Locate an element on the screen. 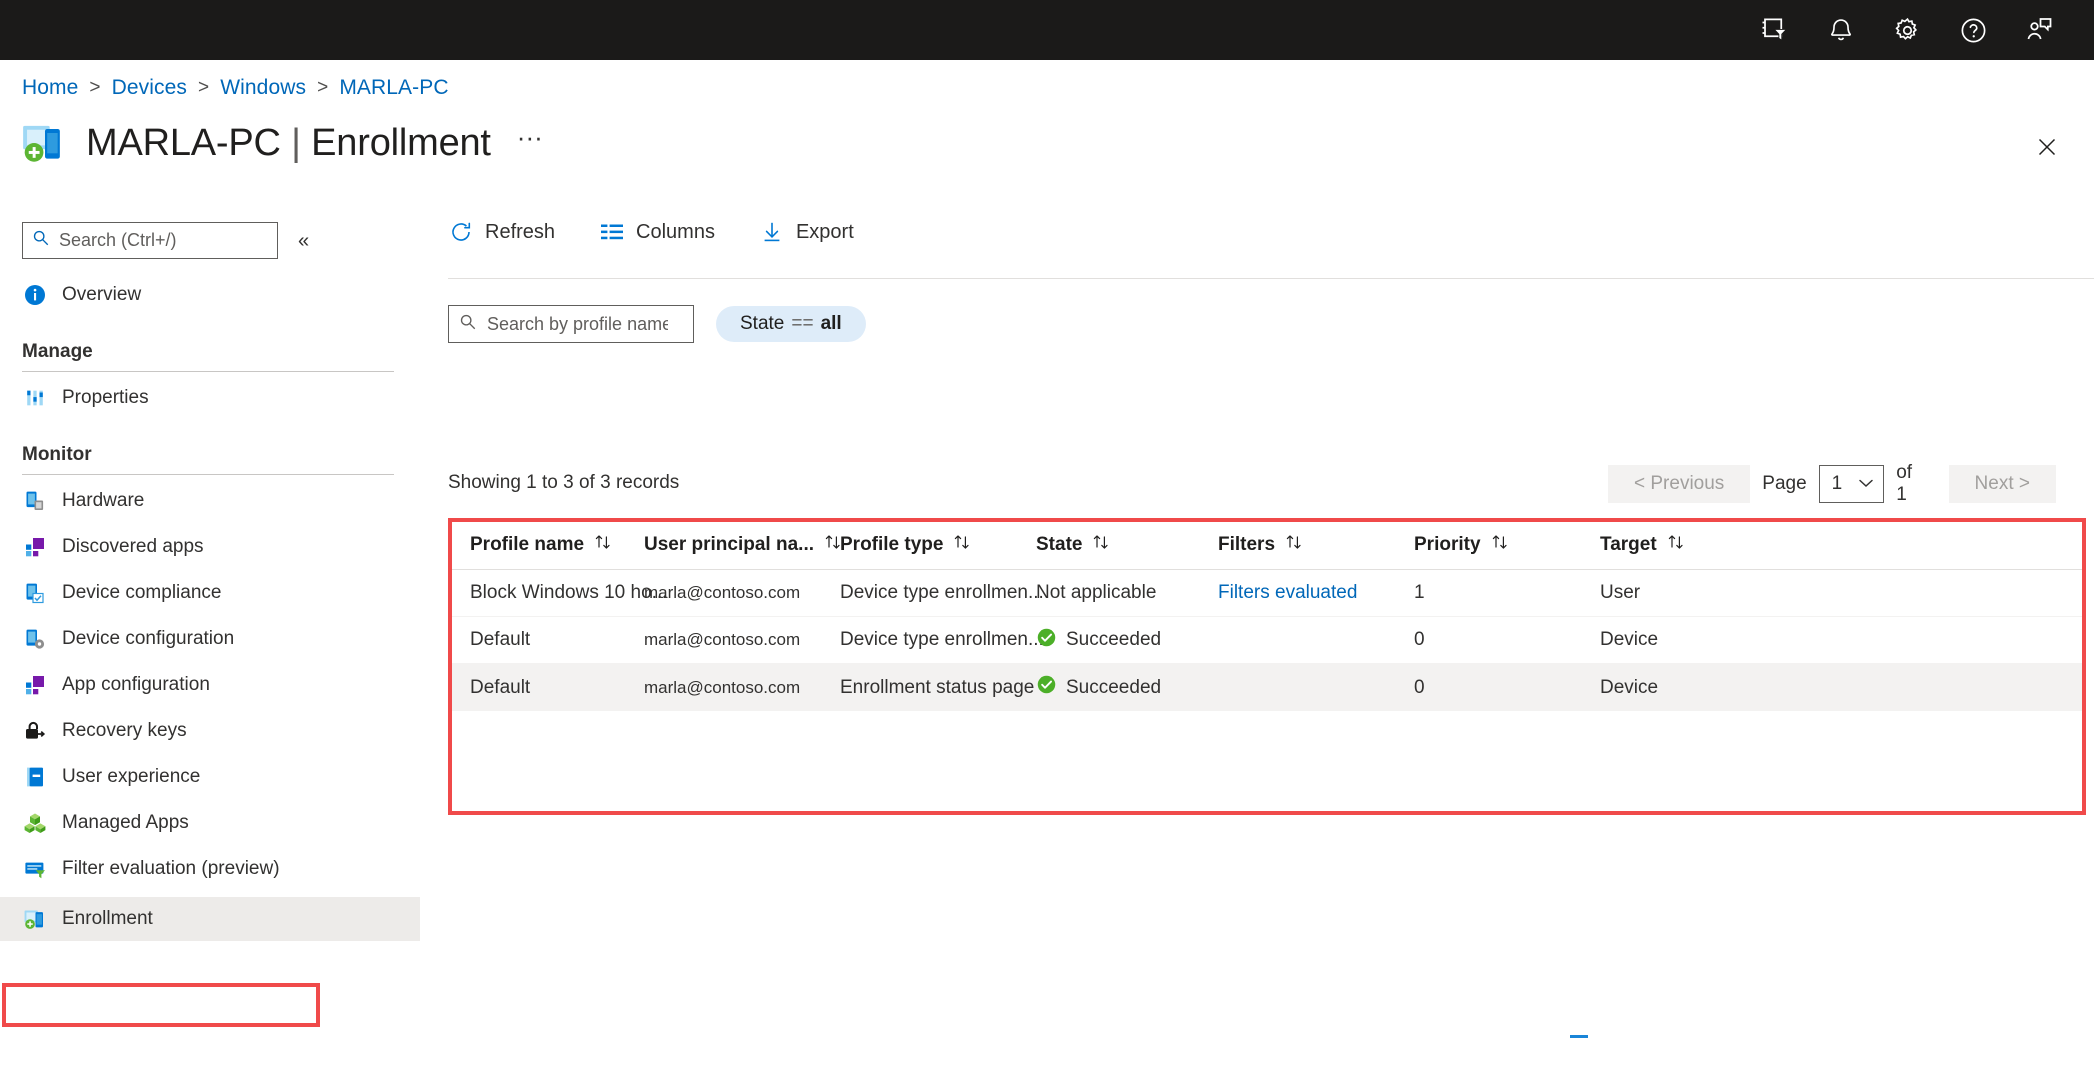  sidebar-item-enrollment: Enrollment is located at coordinates (210, 919).